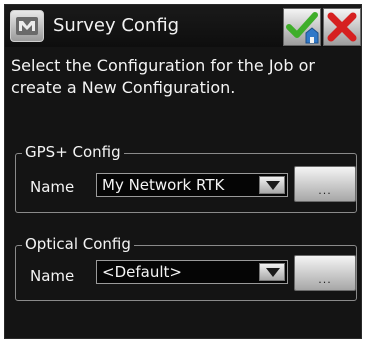 Image resolution: width=366 pixels, height=343 pixels. I want to click on optical-dropdown-button, so click(272, 272).